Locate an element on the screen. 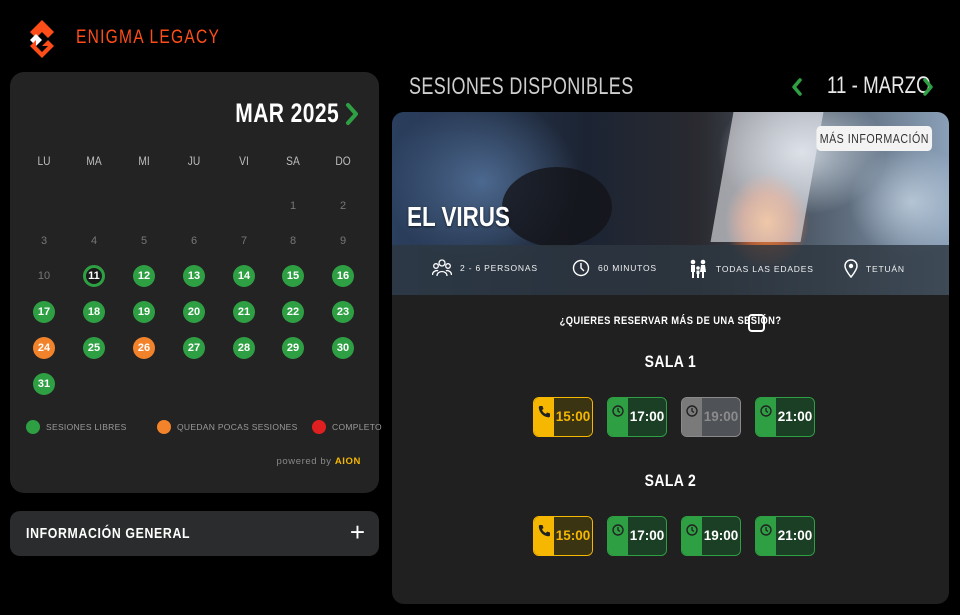 This screenshot has height=615, width=960. calendar-day-30: 30 is located at coordinates (343, 348).